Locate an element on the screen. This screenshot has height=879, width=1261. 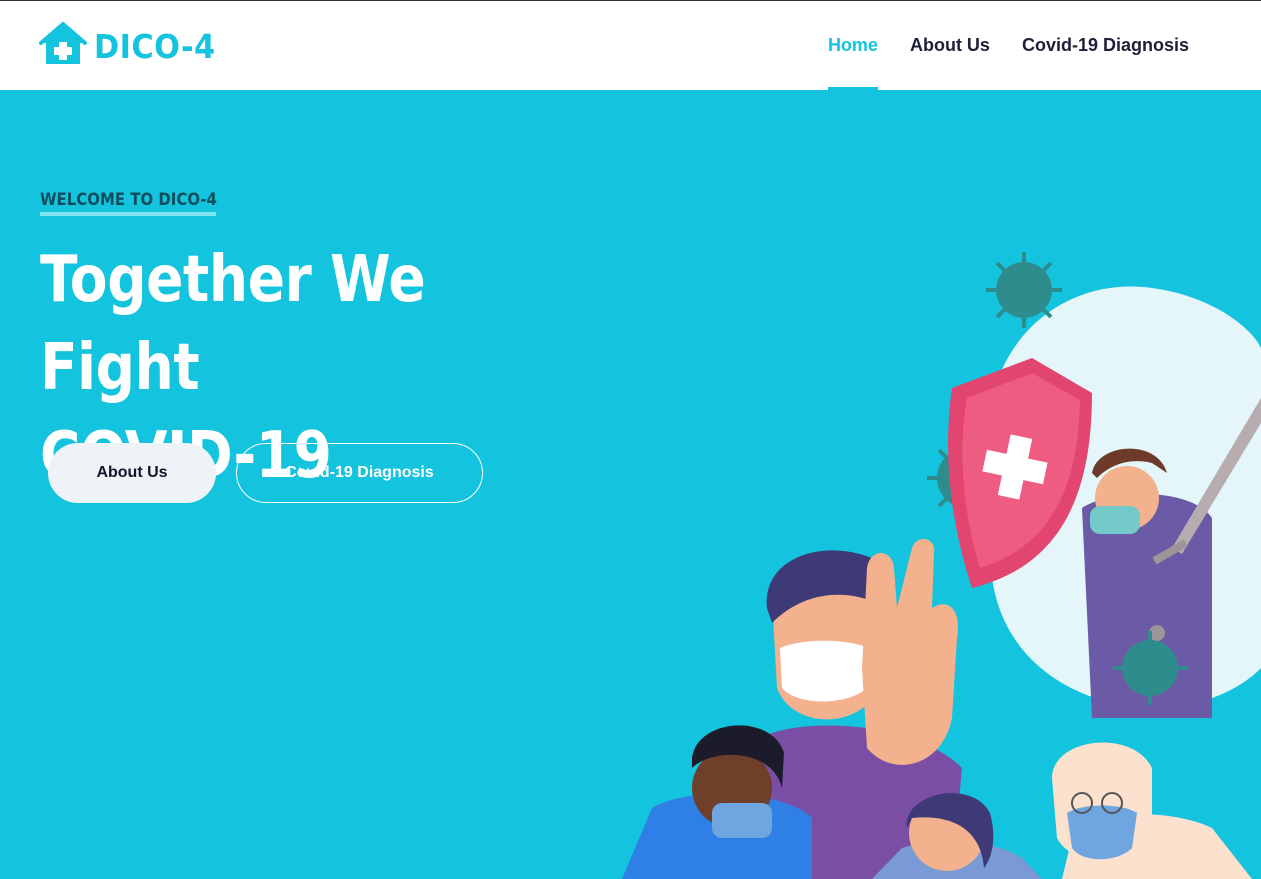
nav-home-label: Home is located at coordinates (852, 45).